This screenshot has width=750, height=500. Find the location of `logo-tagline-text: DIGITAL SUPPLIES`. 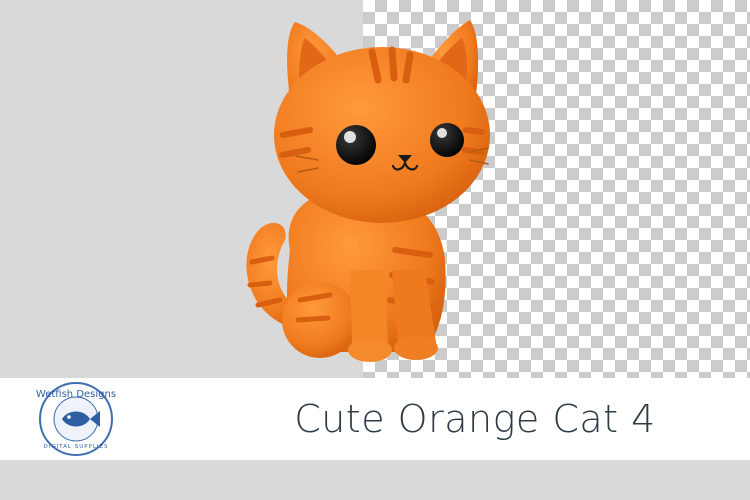

logo-tagline-text: DIGITAL SUPPLIES is located at coordinates (75, 447).